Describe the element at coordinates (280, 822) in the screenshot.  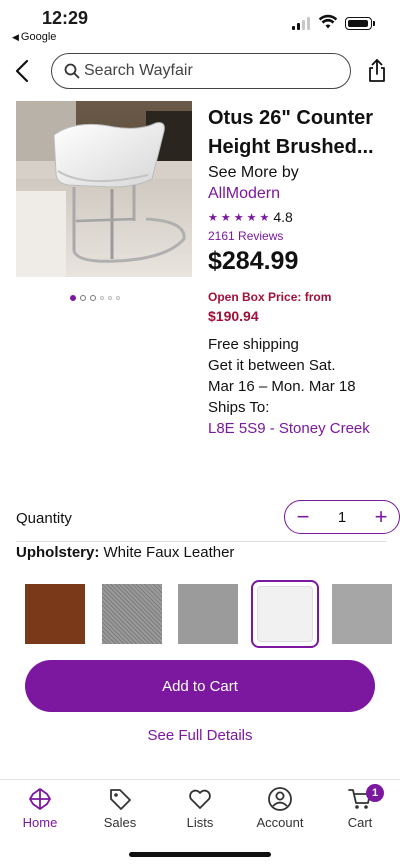
I see `nav-account-label: Account` at that location.